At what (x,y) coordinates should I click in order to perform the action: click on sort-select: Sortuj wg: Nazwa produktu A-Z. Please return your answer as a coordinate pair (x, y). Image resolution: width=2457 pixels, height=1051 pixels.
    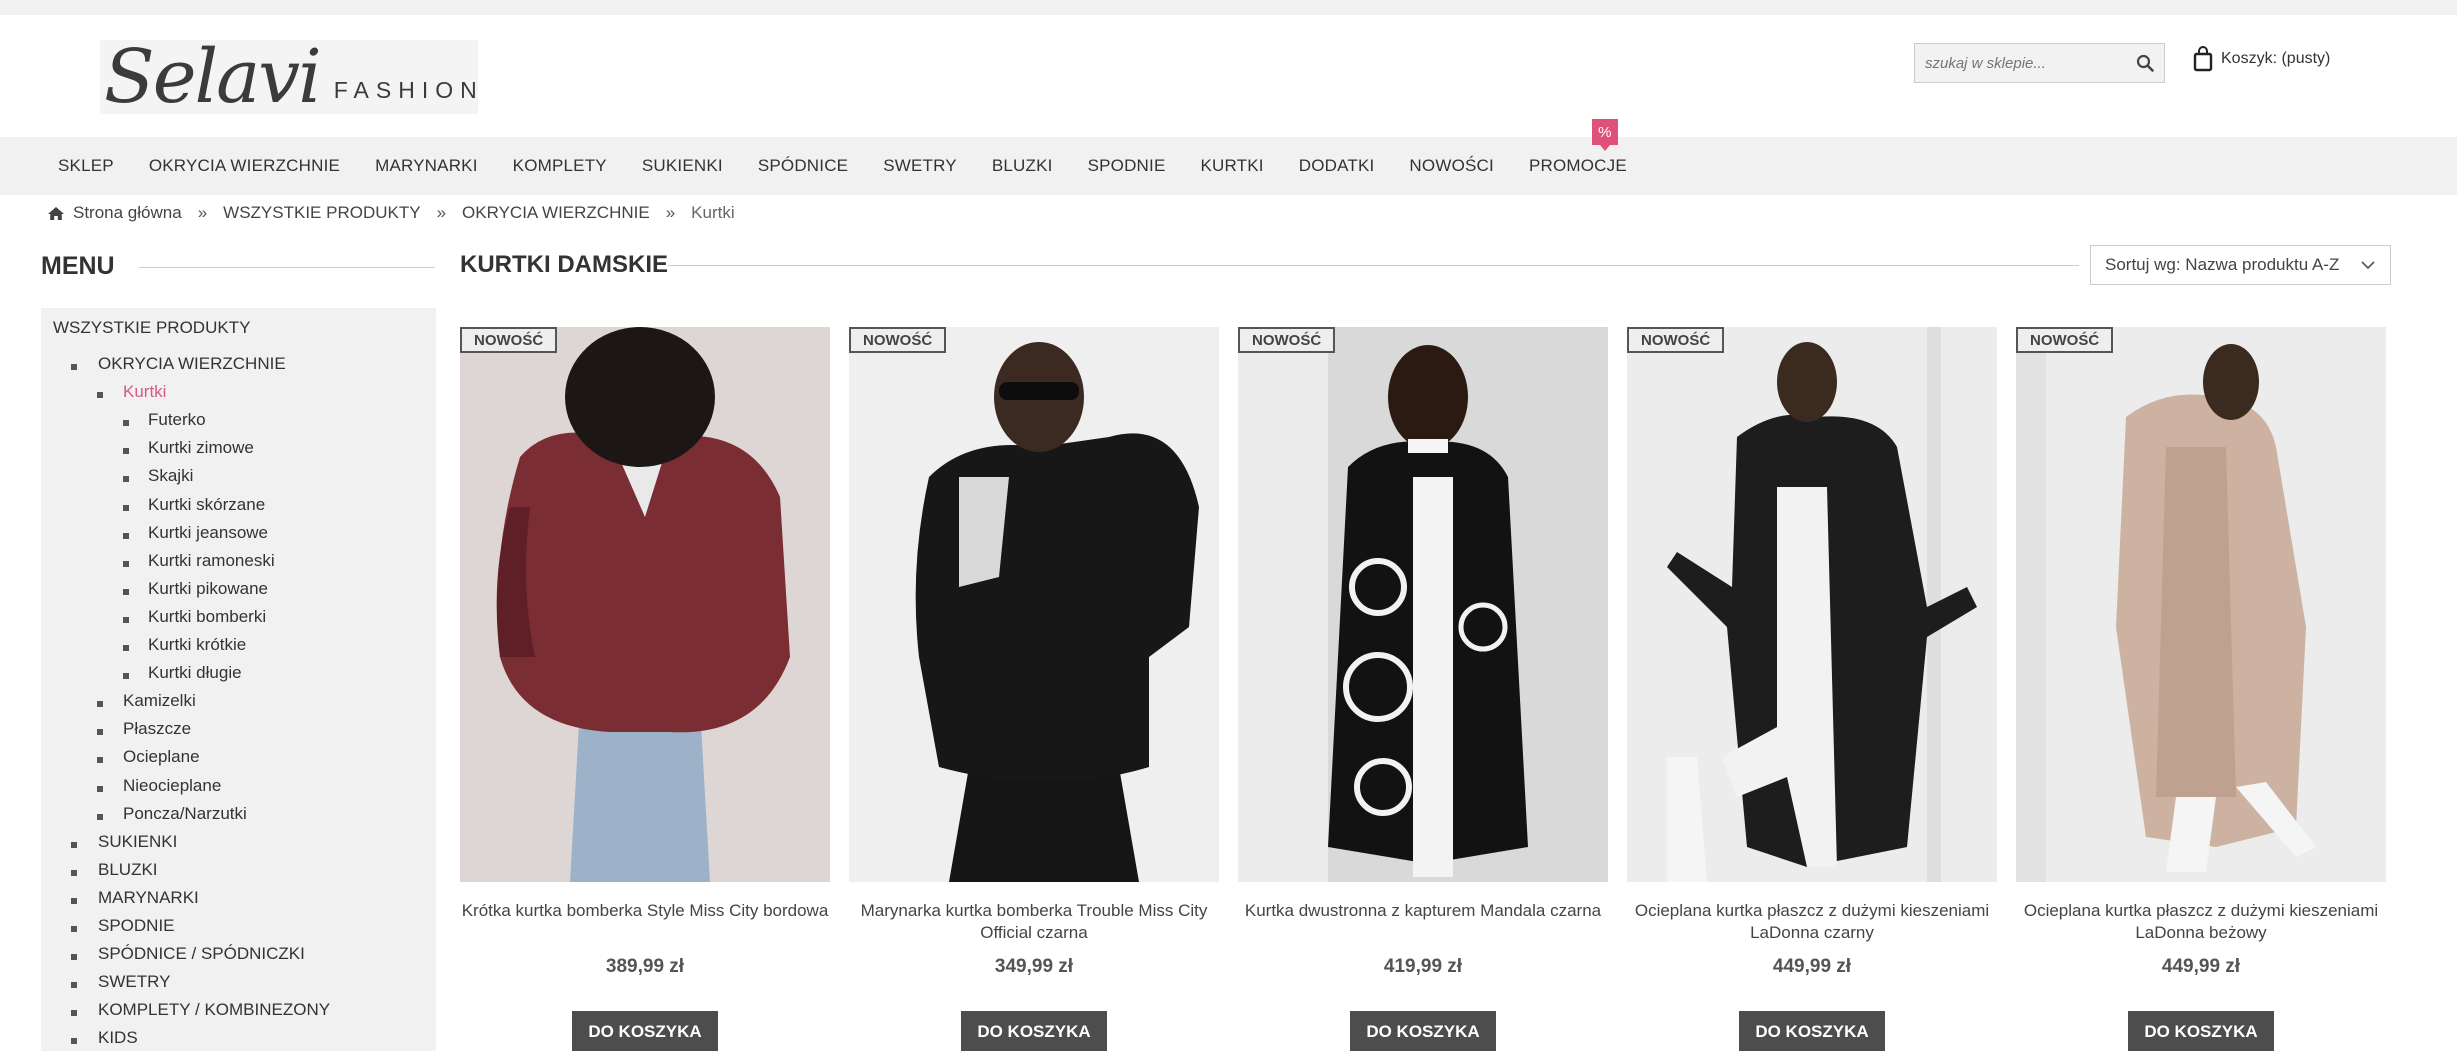
    Looking at the image, I should click on (2240, 265).